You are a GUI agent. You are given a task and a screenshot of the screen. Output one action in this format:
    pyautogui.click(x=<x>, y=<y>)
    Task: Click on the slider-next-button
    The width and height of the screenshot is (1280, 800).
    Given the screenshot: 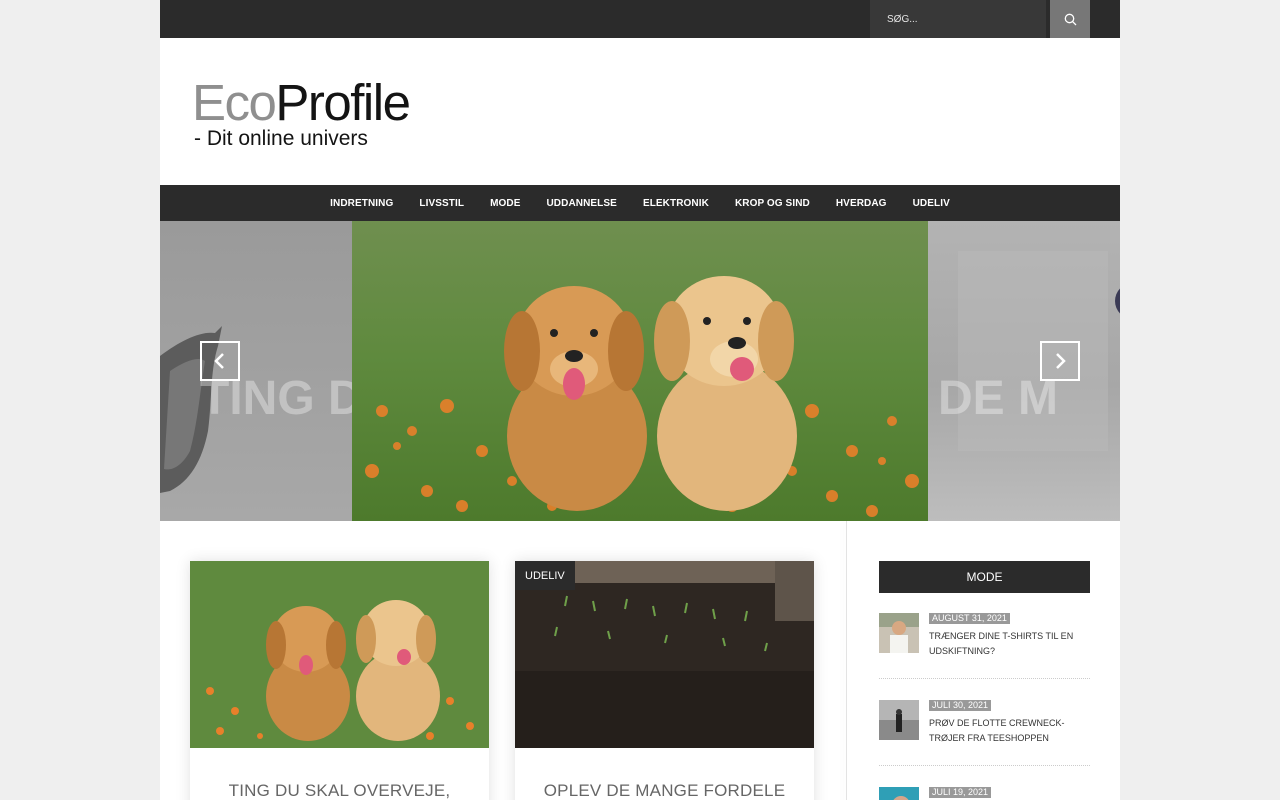 What is the action you would take?
    pyautogui.click(x=1060, y=361)
    